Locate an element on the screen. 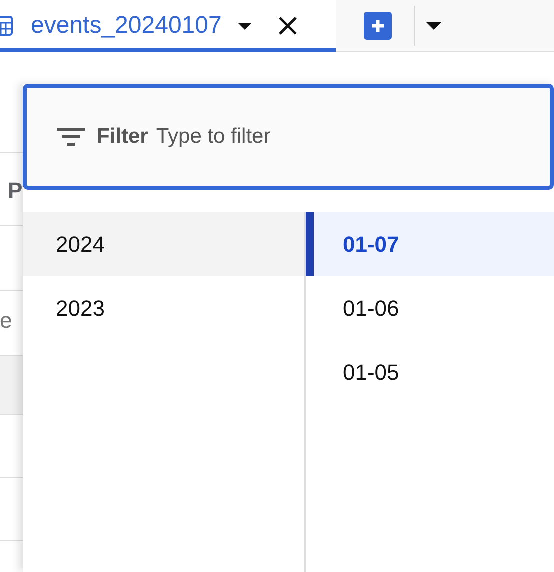 The image size is (554, 572). date-item: 01-07 is located at coordinates (430, 244).